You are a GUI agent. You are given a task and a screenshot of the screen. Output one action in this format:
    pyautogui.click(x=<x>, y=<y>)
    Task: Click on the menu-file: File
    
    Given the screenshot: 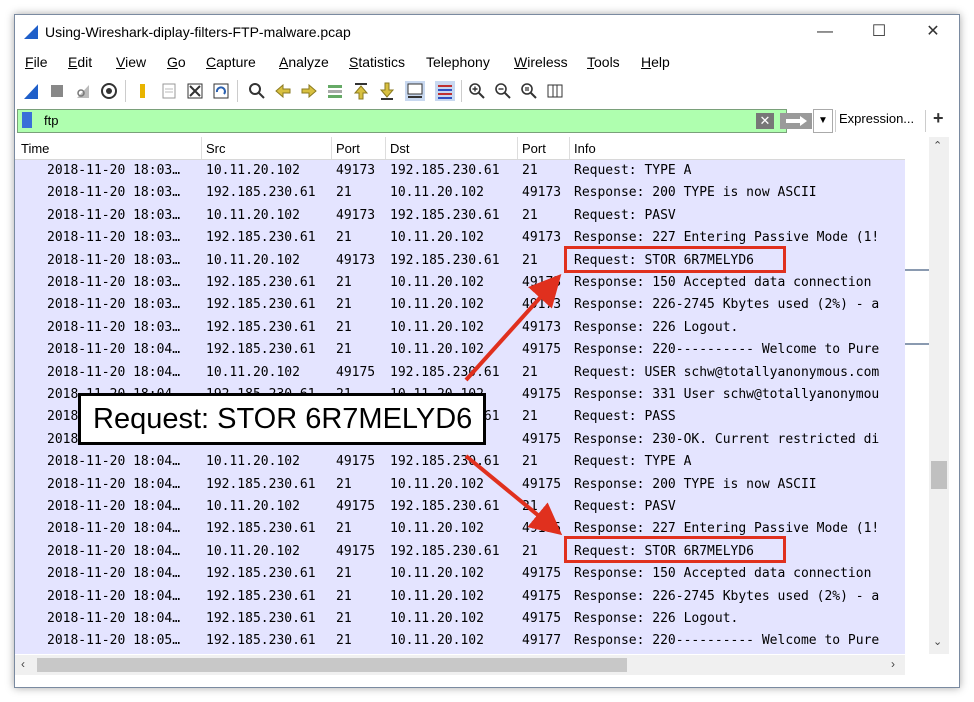 What is the action you would take?
    pyautogui.click(x=36, y=62)
    